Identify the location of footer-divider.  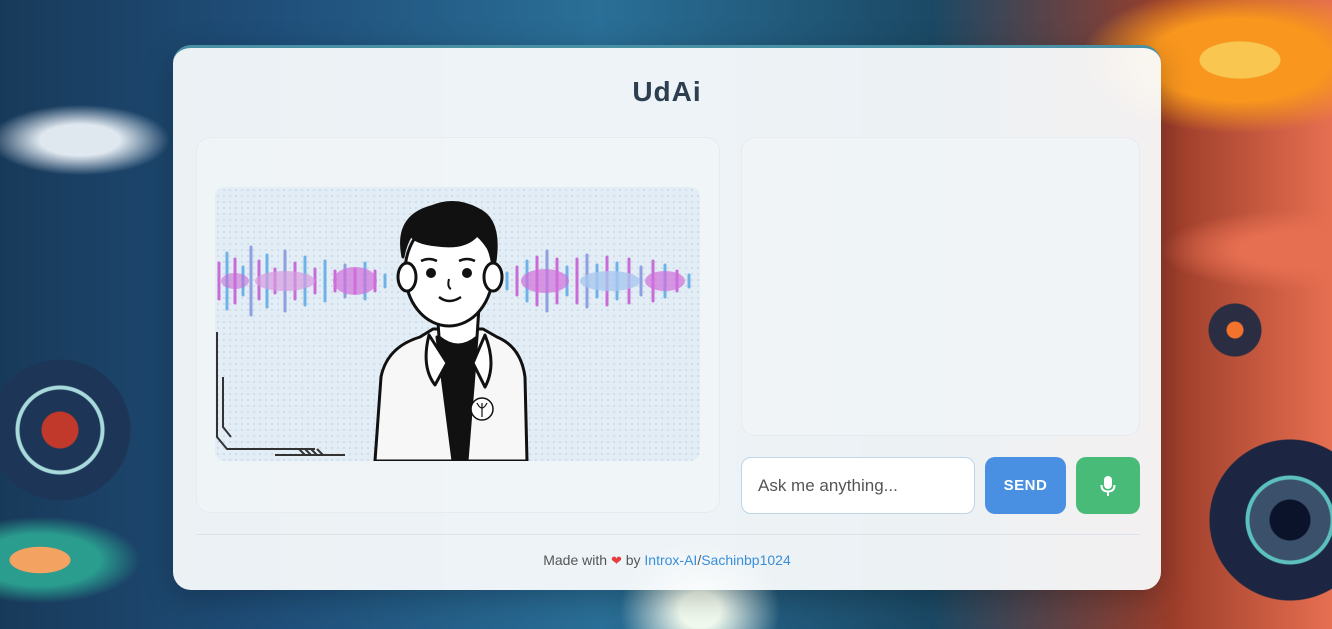
(668, 534).